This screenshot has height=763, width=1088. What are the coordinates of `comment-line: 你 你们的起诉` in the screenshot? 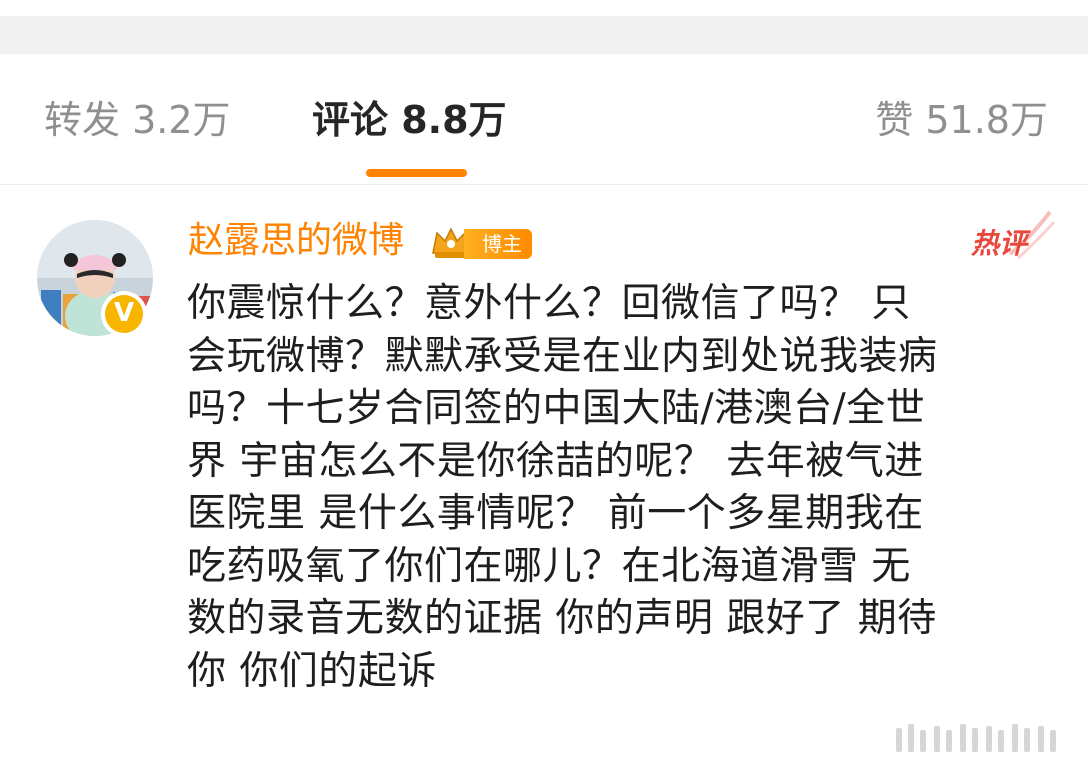 It's located at (312, 671).